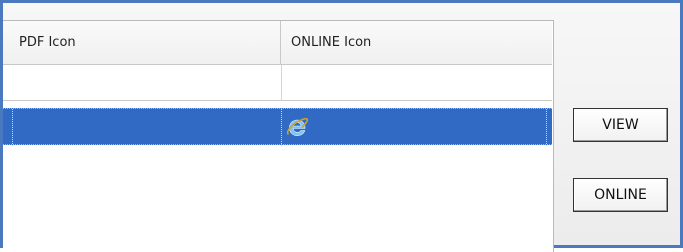 The image size is (683, 252). What do you see at coordinates (620, 125) in the screenshot?
I see `view-button: VIEW` at bounding box center [620, 125].